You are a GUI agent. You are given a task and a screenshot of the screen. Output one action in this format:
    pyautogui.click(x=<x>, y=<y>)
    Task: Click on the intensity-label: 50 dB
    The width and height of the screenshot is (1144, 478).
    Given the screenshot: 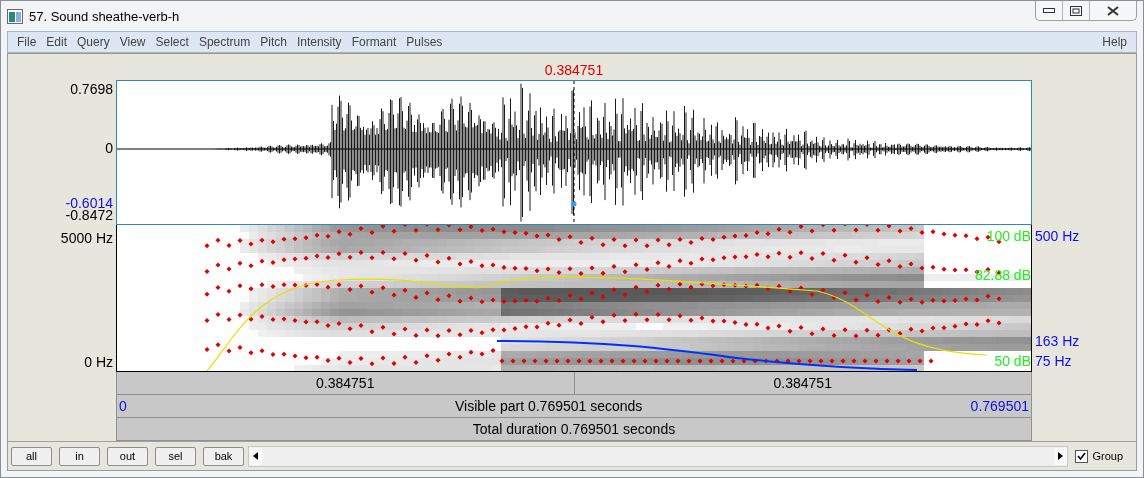 What is the action you would take?
    pyautogui.click(x=1012, y=361)
    